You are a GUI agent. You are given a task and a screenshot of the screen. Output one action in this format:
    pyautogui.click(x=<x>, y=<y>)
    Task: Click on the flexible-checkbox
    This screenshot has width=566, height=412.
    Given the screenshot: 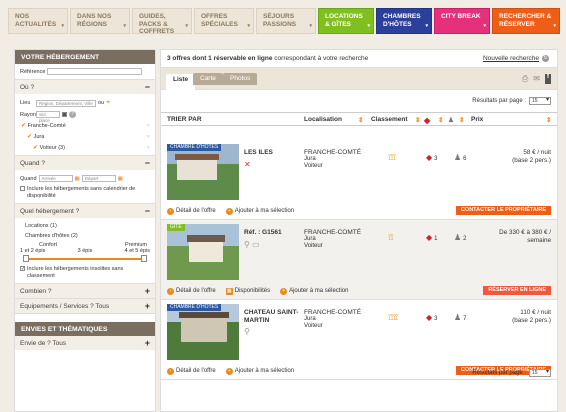 What is the action you would take?
    pyautogui.click(x=22, y=188)
    